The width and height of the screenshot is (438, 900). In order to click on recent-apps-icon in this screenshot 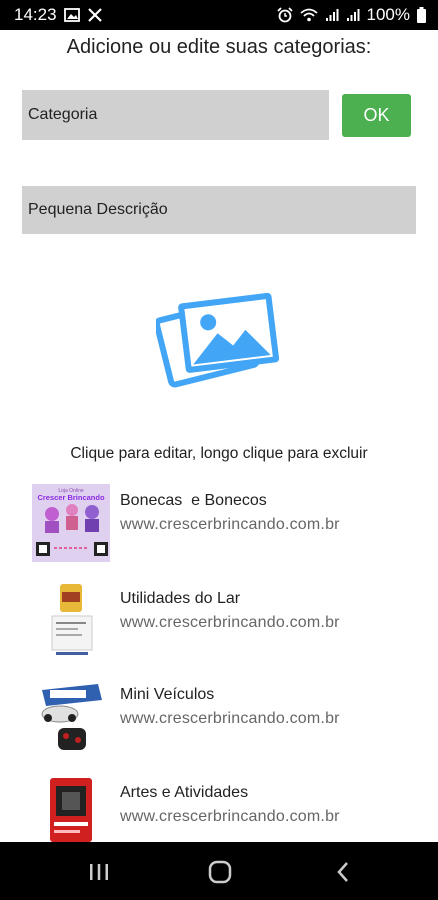, I will do `click(99, 872)`.